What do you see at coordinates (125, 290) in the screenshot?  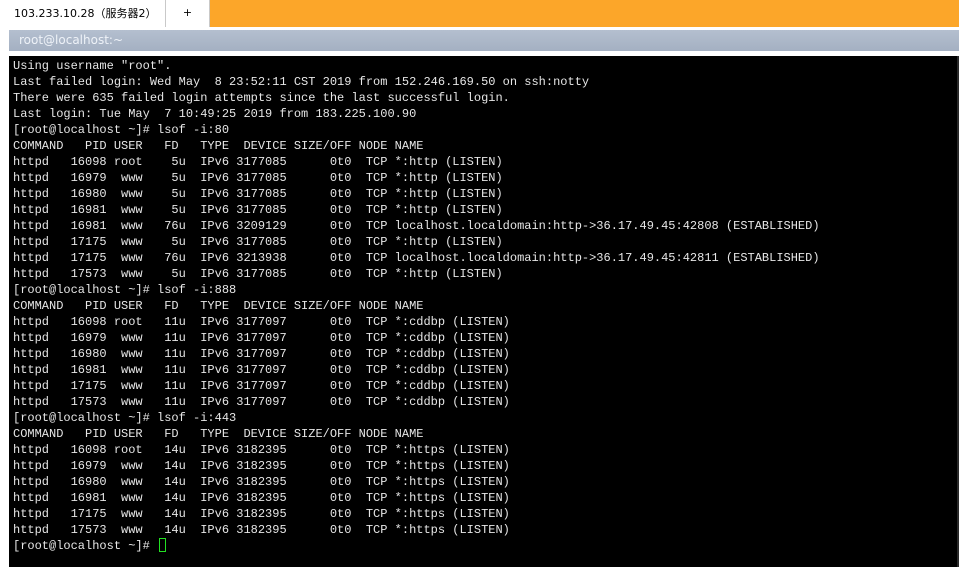 I see `terminal-line: [root@localhost ~]# lsof -i:888` at bounding box center [125, 290].